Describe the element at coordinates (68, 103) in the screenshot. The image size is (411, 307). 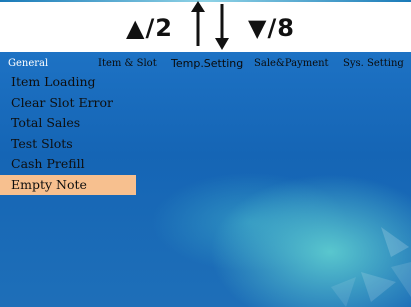
I see `menu-item-clear-slot-error: Clear Slot Error` at that location.